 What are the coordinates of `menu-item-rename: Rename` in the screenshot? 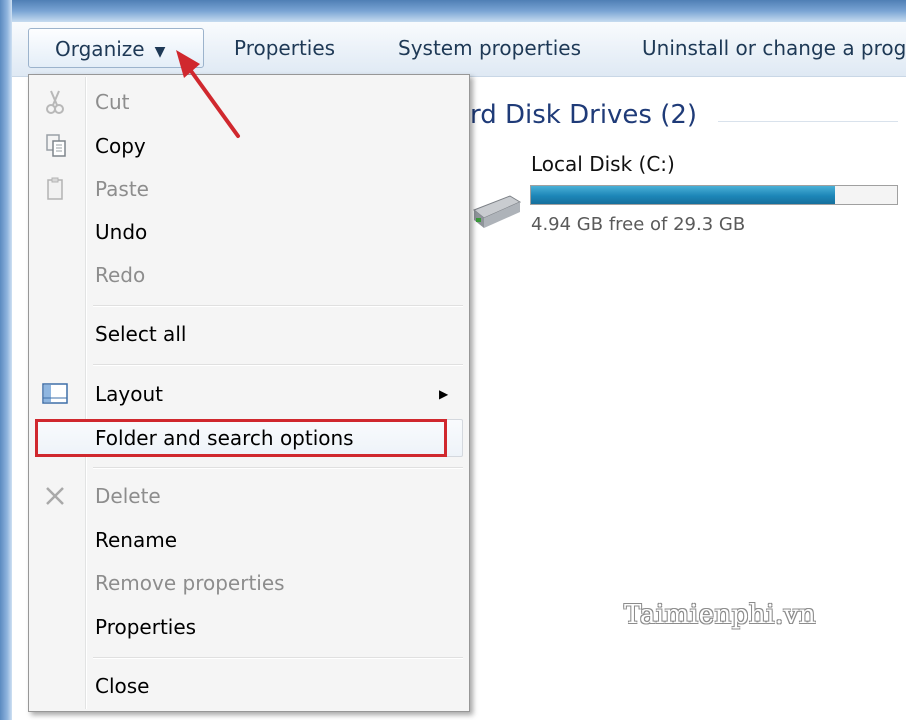 It's located at (249, 540).